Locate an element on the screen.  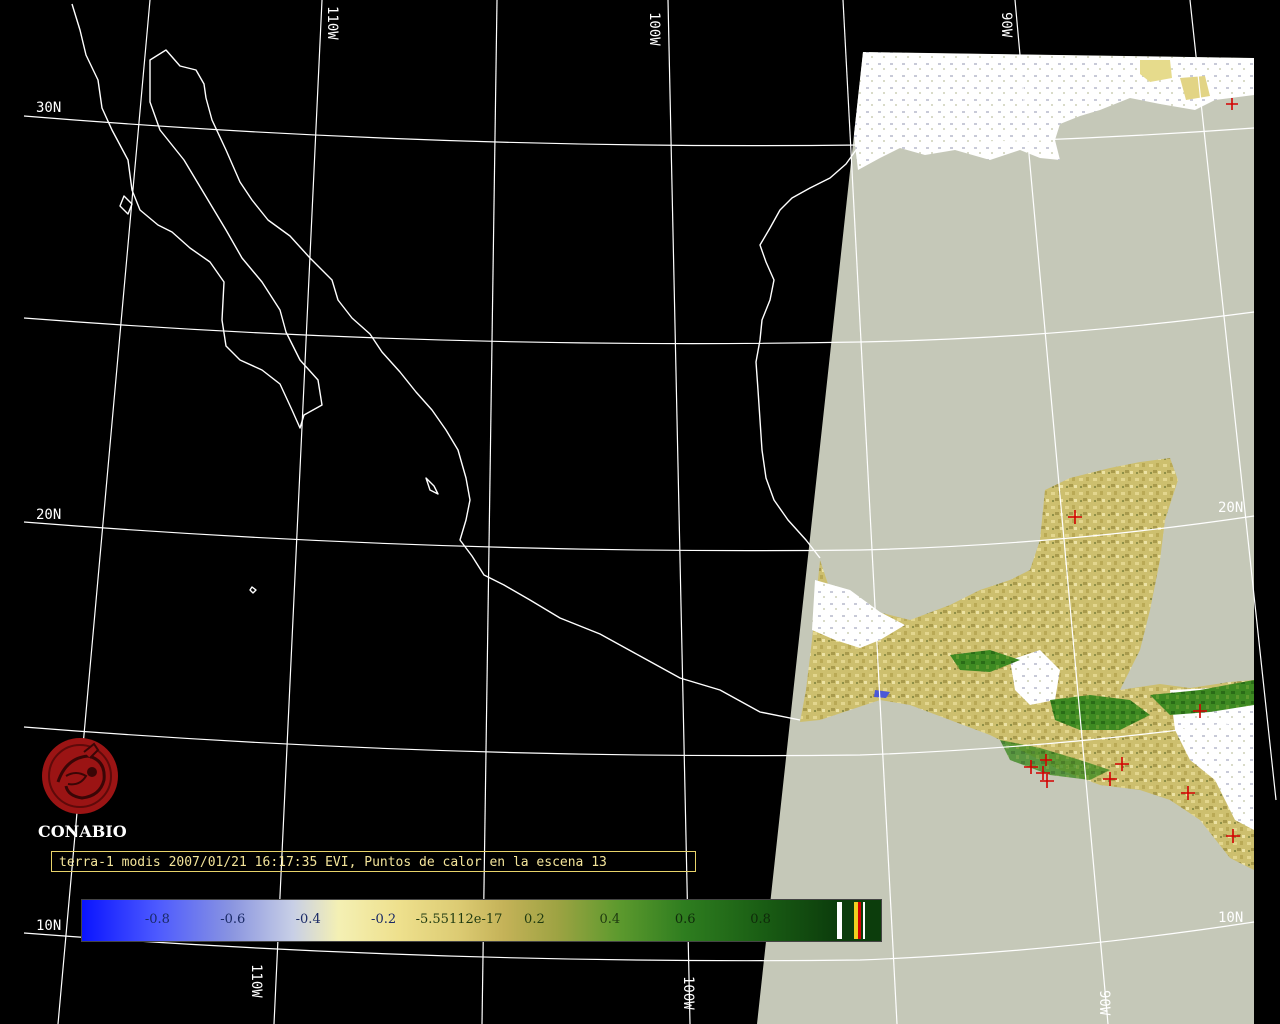
legend-swatch-cloud is located at coordinates (839, 920).